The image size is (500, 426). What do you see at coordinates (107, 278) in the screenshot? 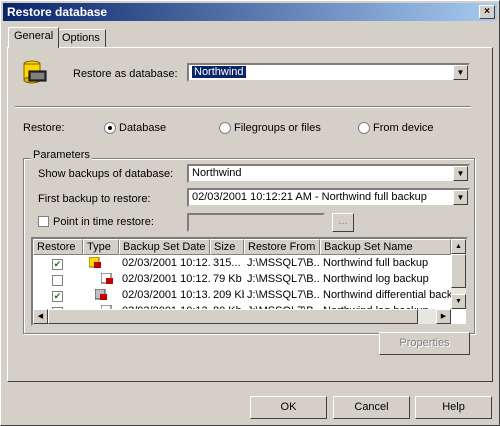
I see `log-backup-icon` at bounding box center [107, 278].